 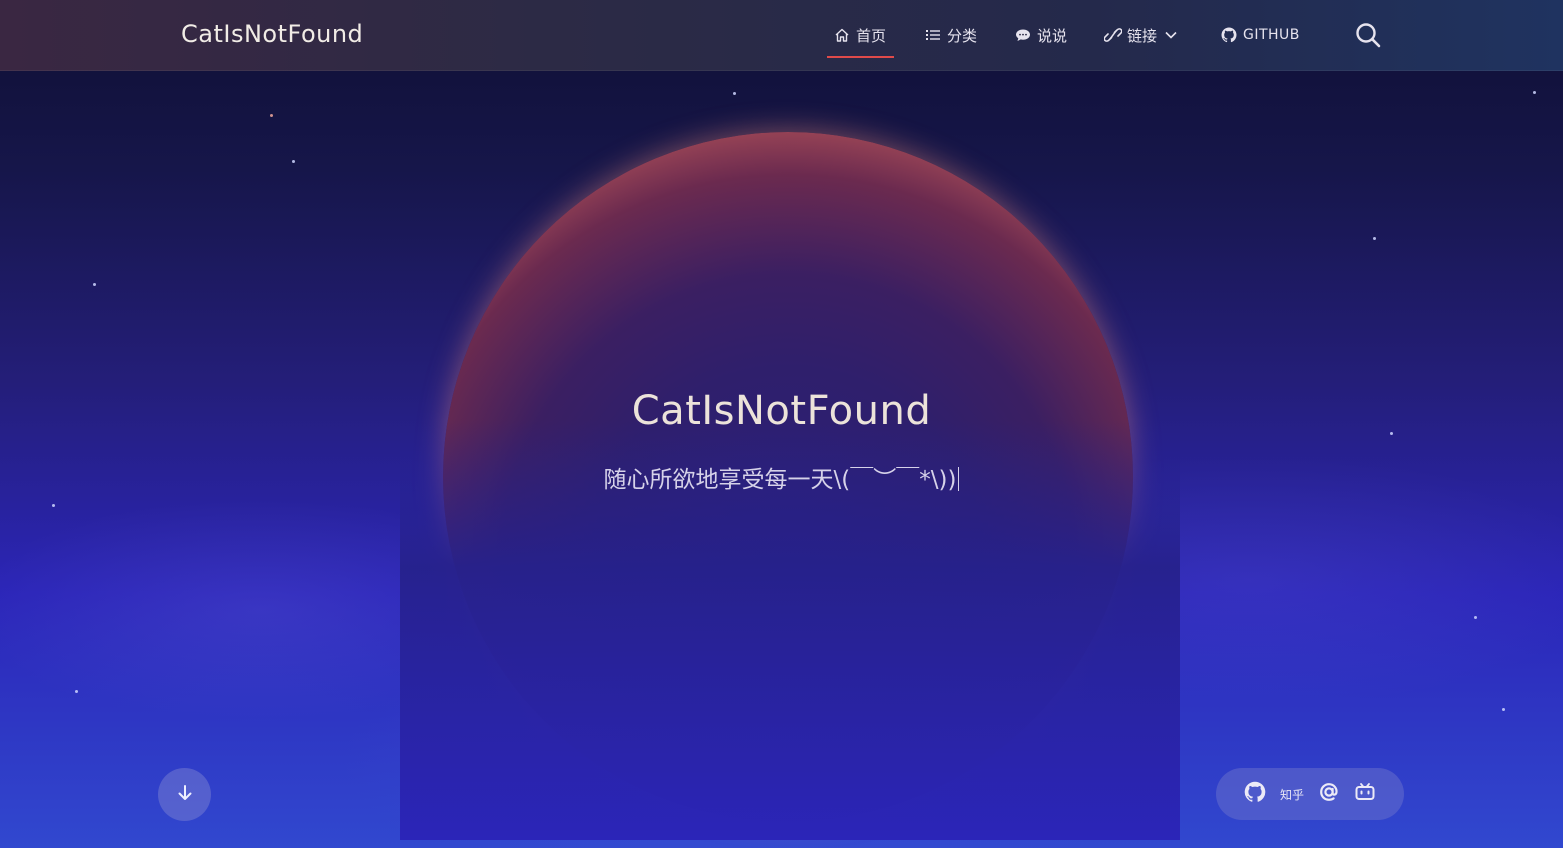 I want to click on chat-icon, so click(x=1023, y=35).